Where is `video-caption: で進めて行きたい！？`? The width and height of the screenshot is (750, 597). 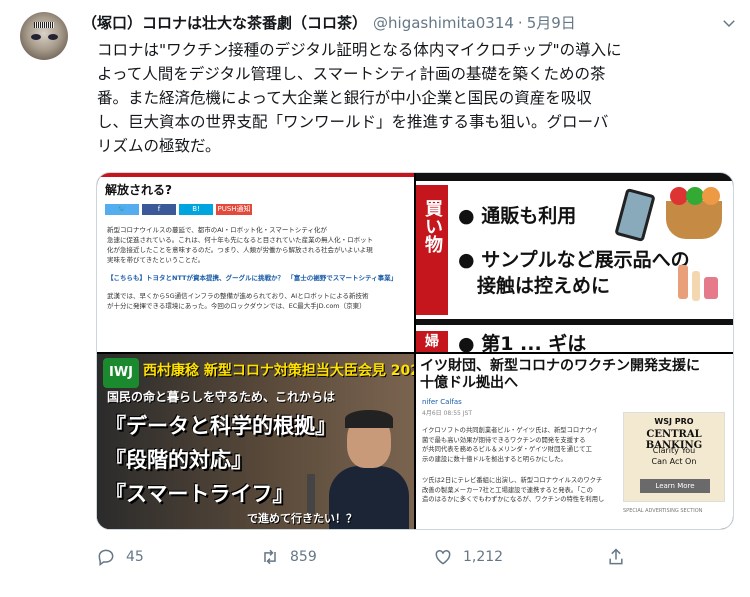 video-caption: で進めて行きたい！？ is located at coordinates (302, 518).